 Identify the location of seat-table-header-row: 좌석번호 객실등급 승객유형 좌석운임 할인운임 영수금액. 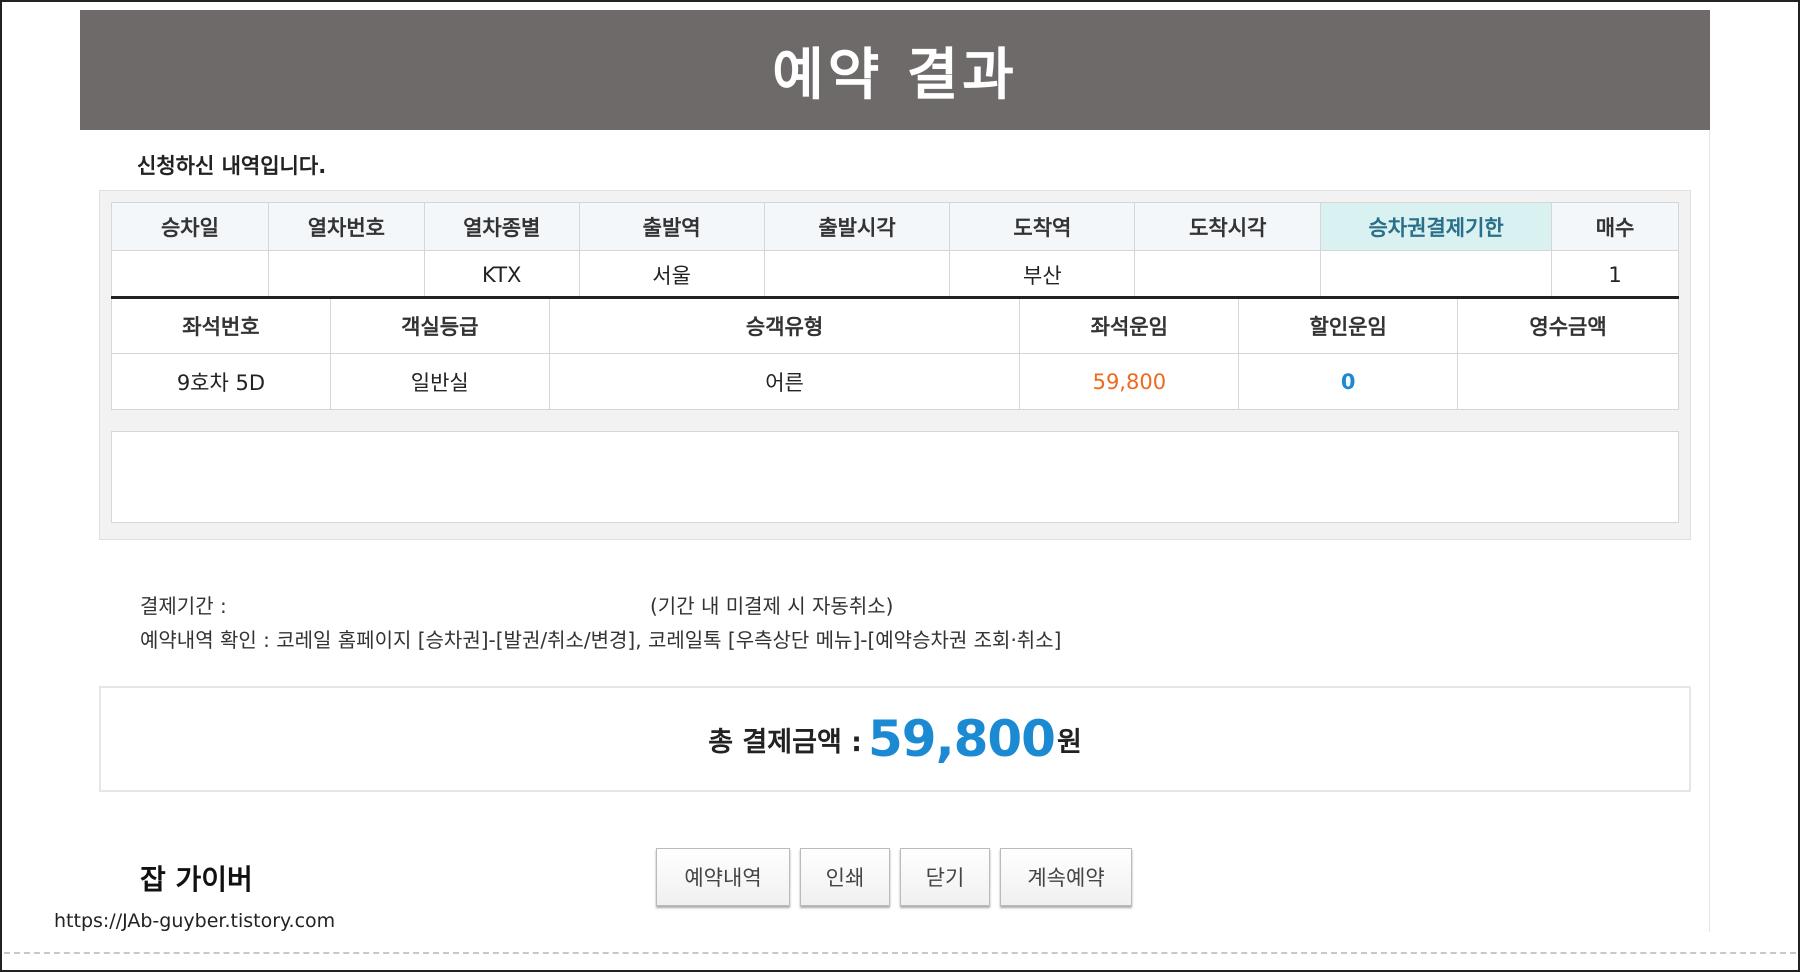
(895, 325).